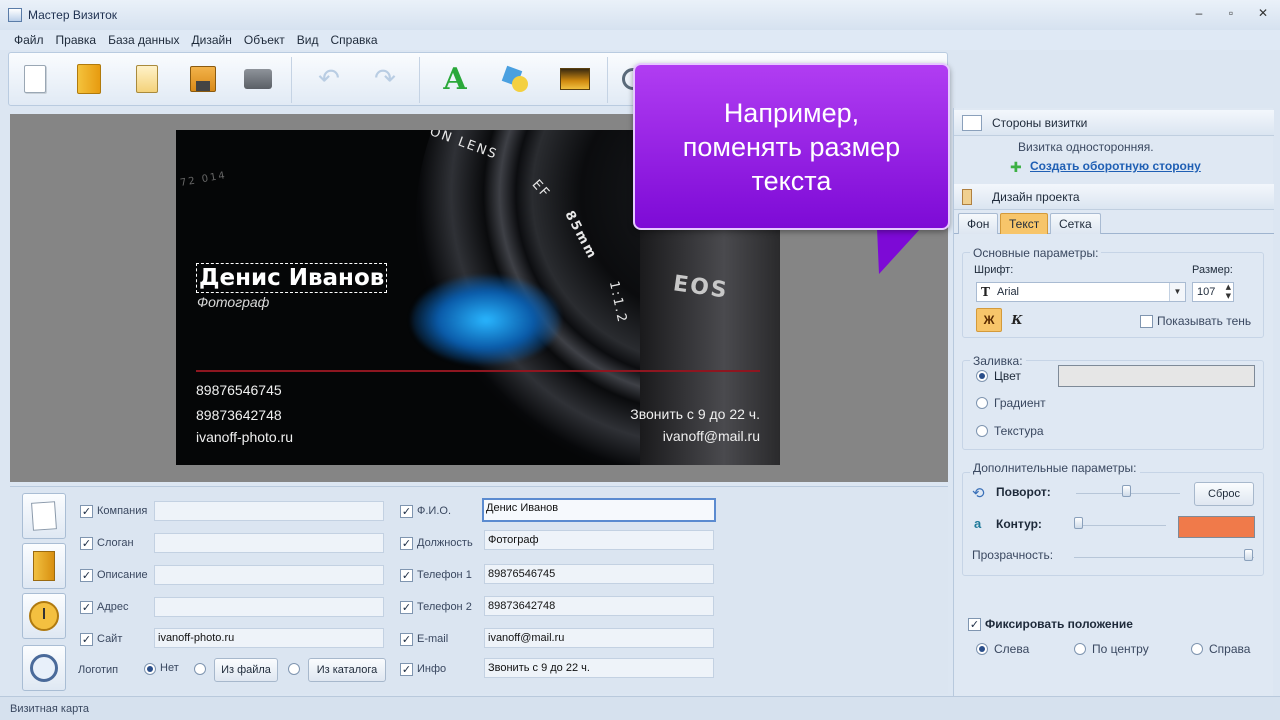 This screenshot has width=1280, height=720. I want to click on rotate-slider, so click(1128, 491).